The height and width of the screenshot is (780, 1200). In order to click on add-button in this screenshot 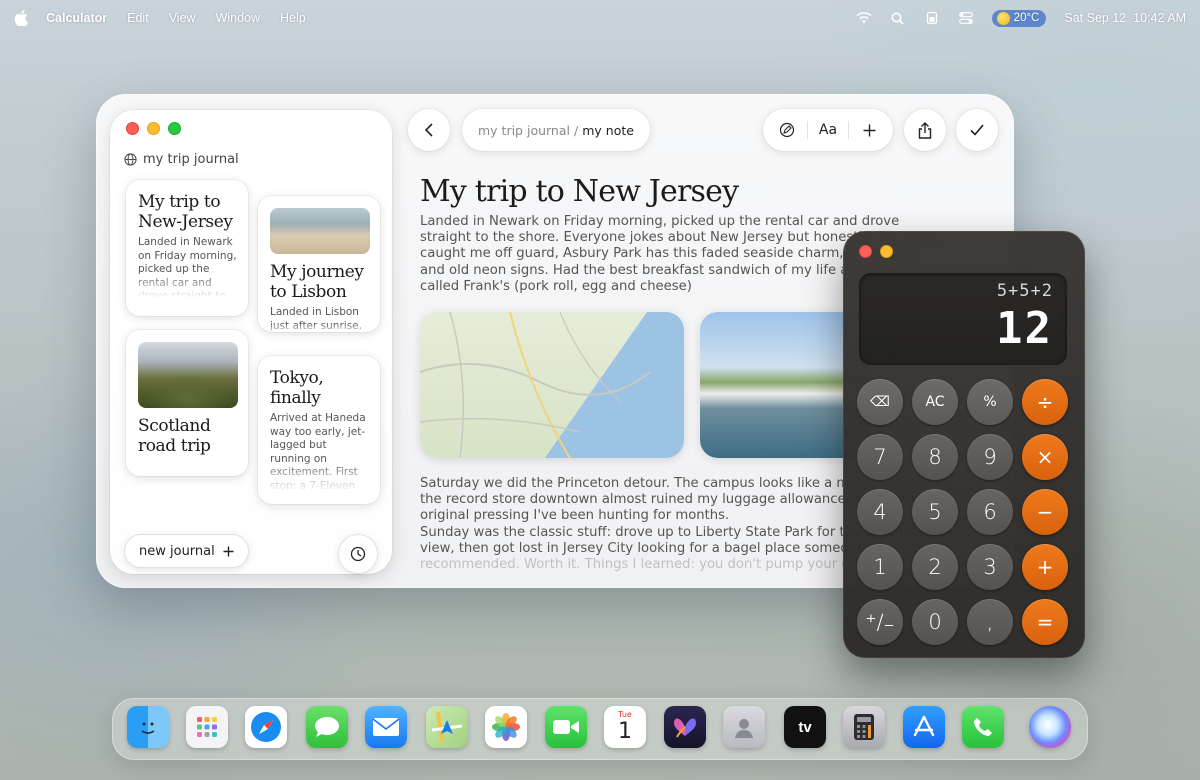, I will do `click(869, 130)`.